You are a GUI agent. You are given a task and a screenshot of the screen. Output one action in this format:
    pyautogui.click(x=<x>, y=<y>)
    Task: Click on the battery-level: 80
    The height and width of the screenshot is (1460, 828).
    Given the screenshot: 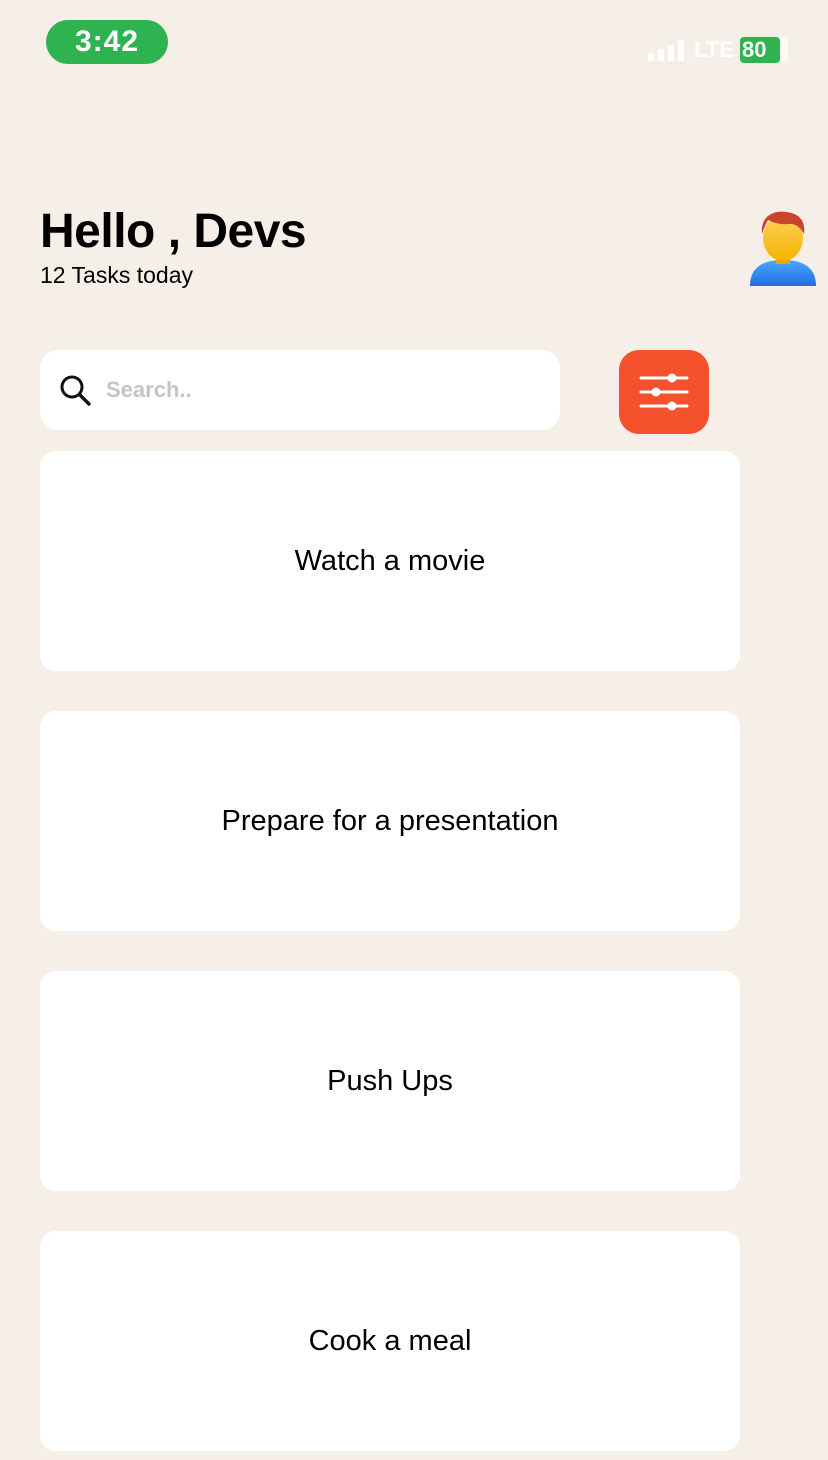 What is the action you would take?
    pyautogui.click(x=760, y=50)
    